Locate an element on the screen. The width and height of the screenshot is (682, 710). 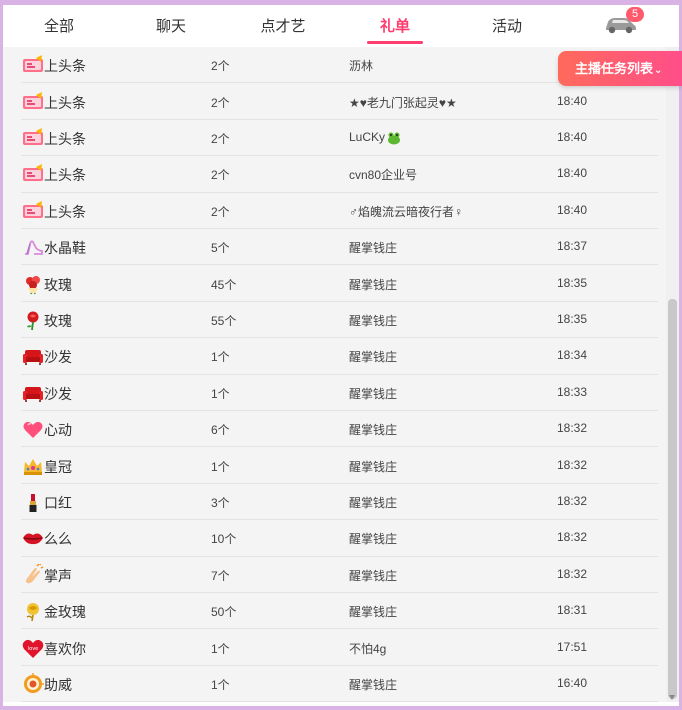
gift-name: 水晶鞋 is located at coordinates (65, 248).